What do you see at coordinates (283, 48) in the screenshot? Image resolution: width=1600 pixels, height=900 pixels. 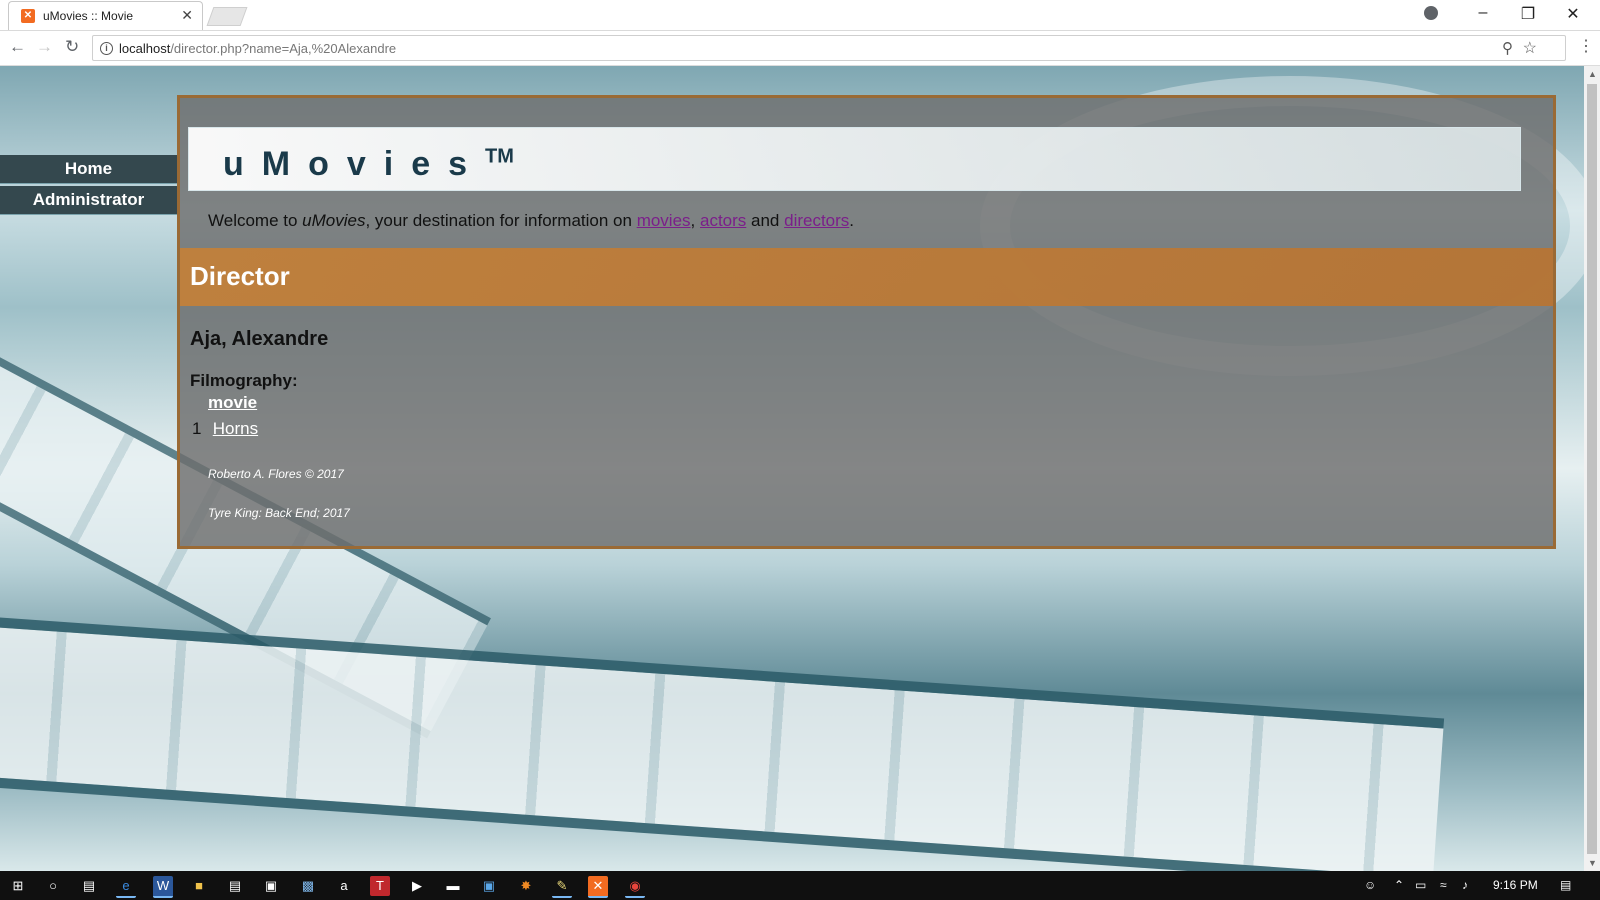 I see `url-path: /director.php?name=Aja,%20Alexandre` at bounding box center [283, 48].